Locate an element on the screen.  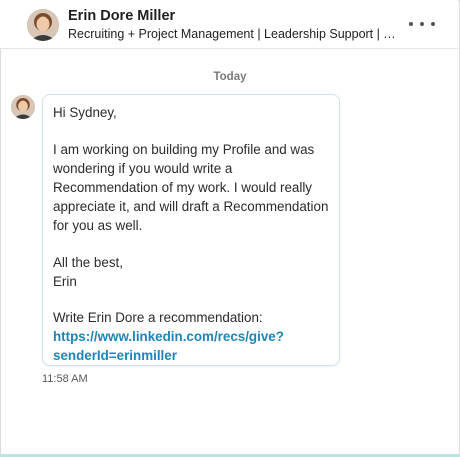
more-options-icon is located at coordinates (422, 24).